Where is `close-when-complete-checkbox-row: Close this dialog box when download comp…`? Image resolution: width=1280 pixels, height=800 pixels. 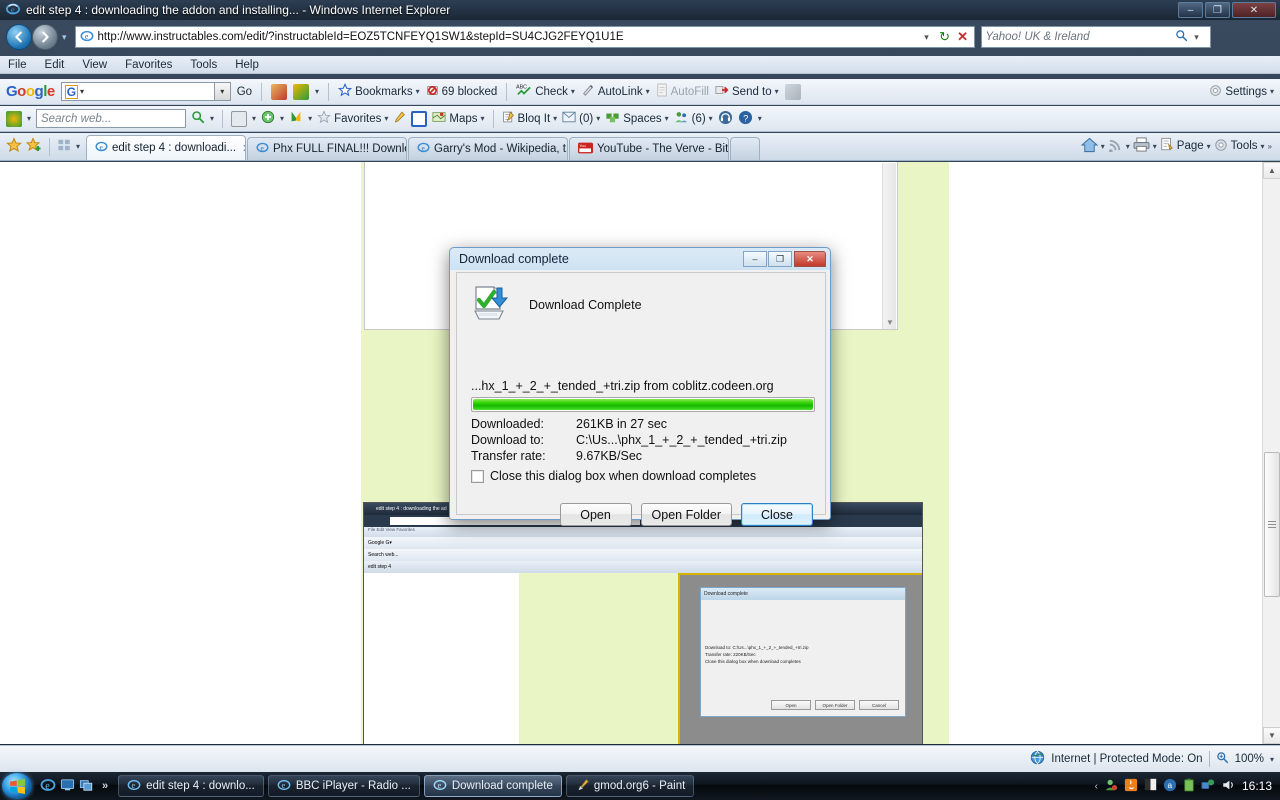
close-when-complete-checkbox-row: Close this dialog box when download comp… is located at coordinates (613, 476).